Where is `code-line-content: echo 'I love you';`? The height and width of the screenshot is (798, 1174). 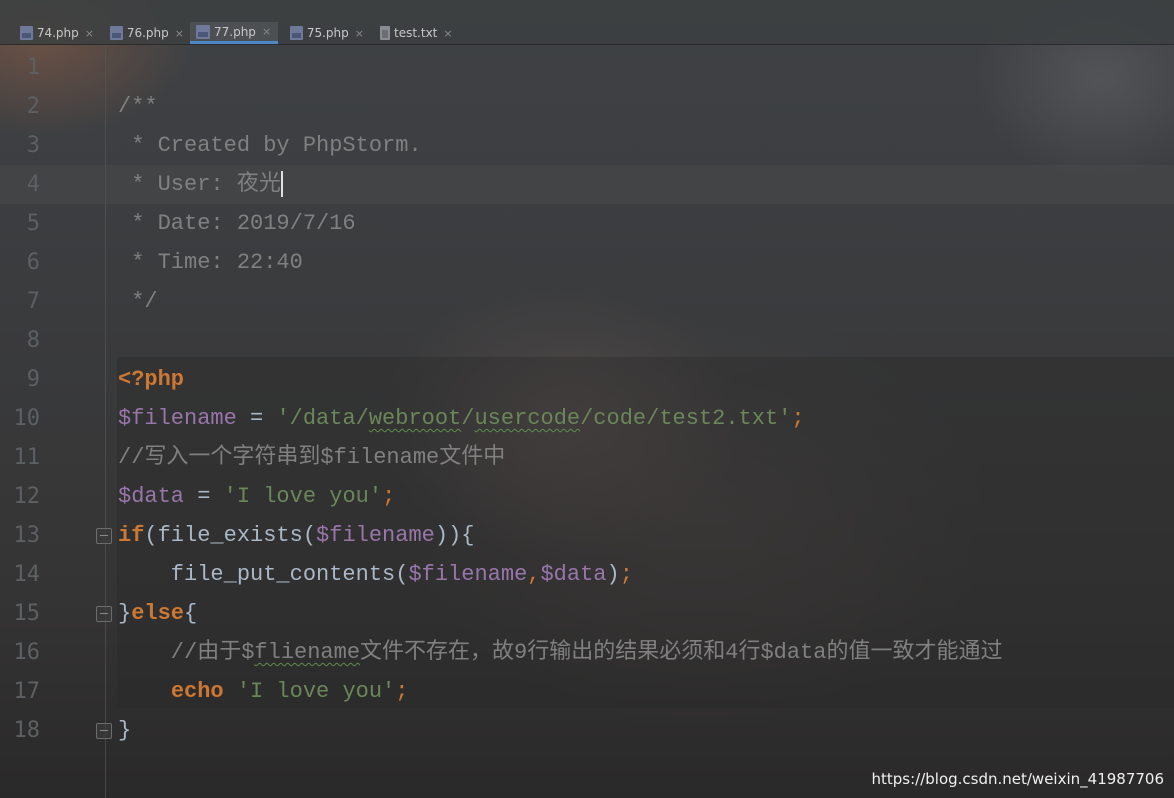 code-line-content: echo 'I love you'; is located at coordinates (263, 691).